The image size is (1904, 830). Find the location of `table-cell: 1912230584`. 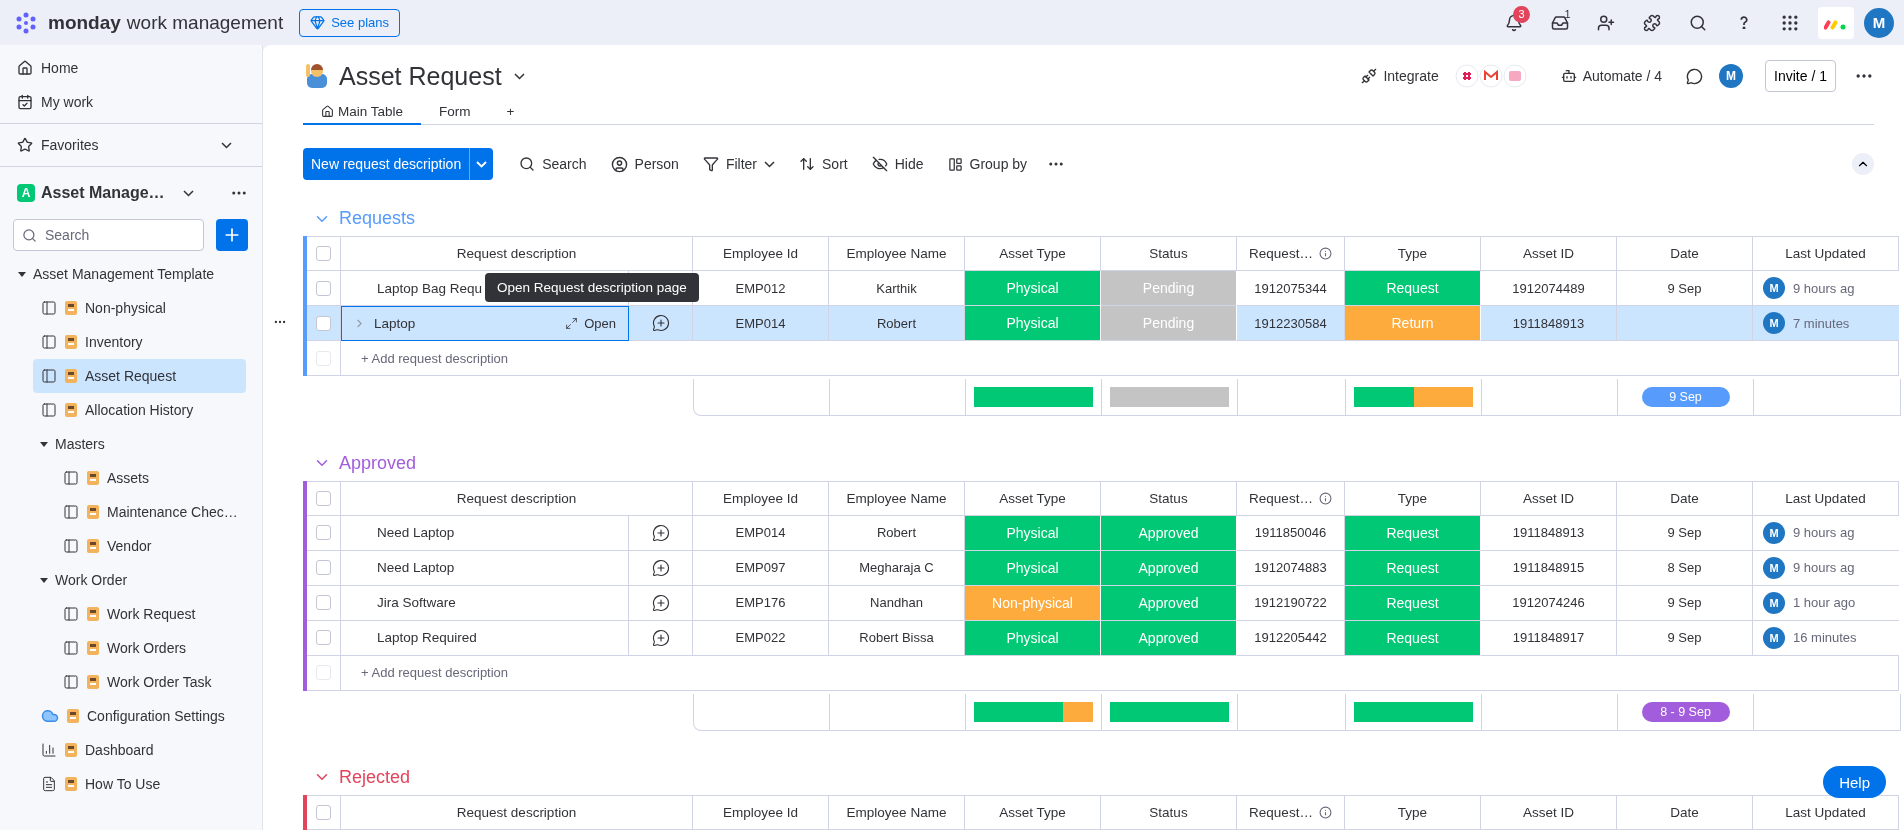

table-cell: 1912230584 is located at coordinates (1291, 324).